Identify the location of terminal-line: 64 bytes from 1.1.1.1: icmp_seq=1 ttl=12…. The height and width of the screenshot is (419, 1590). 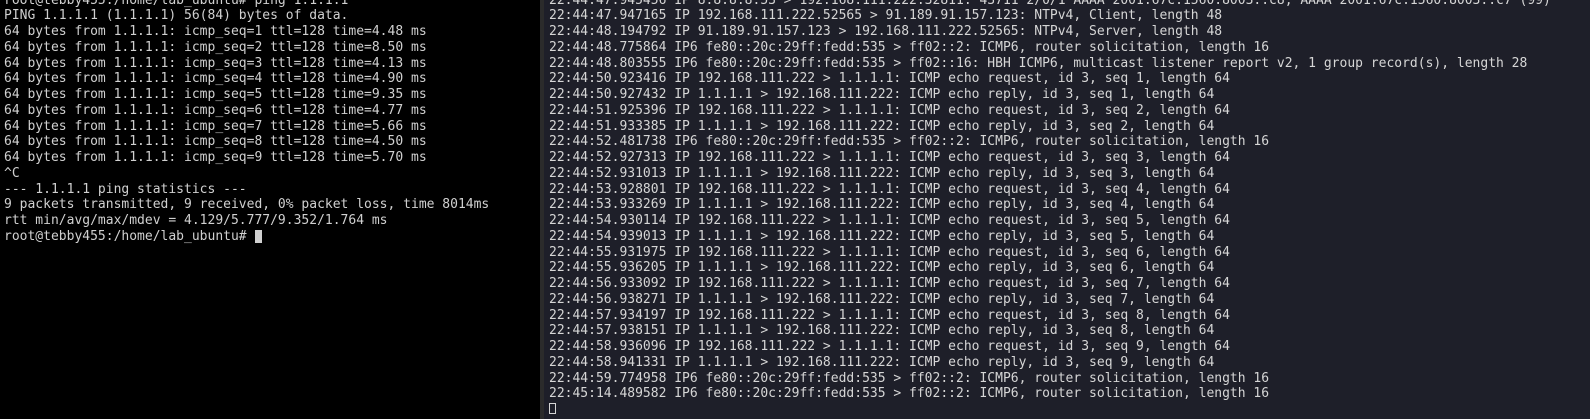
(215, 31).